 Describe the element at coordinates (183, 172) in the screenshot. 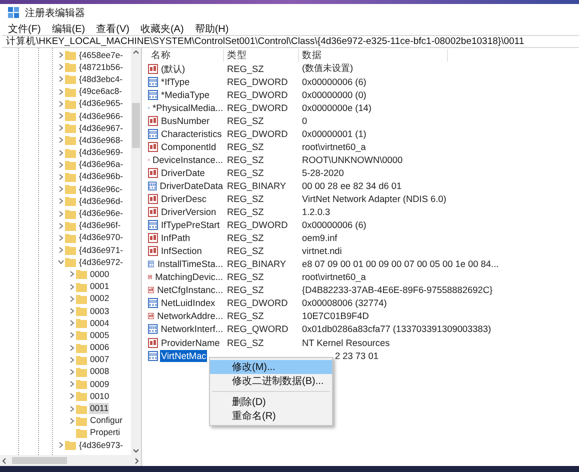

I see `value-name: DriverDate` at that location.